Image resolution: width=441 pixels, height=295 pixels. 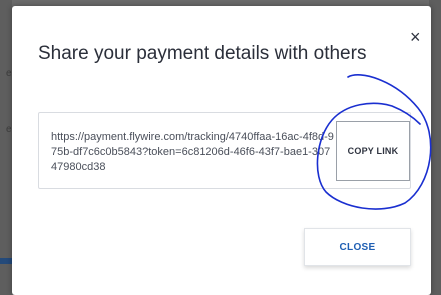 I want to click on modal-title: Share your payment details with others, so click(x=202, y=53).